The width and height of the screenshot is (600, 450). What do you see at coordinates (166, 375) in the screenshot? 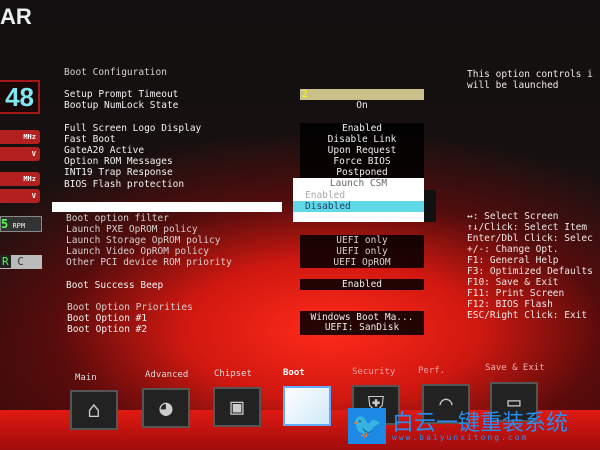
I see `tab-advanced: Advanced` at bounding box center [166, 375].